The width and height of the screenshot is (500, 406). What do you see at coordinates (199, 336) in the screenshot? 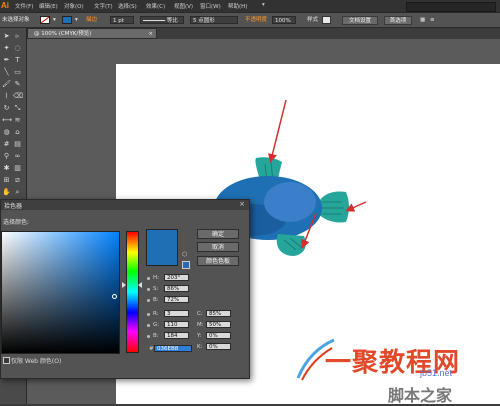
I see `yellow-label: Y:` at bounding box center [199, 336].